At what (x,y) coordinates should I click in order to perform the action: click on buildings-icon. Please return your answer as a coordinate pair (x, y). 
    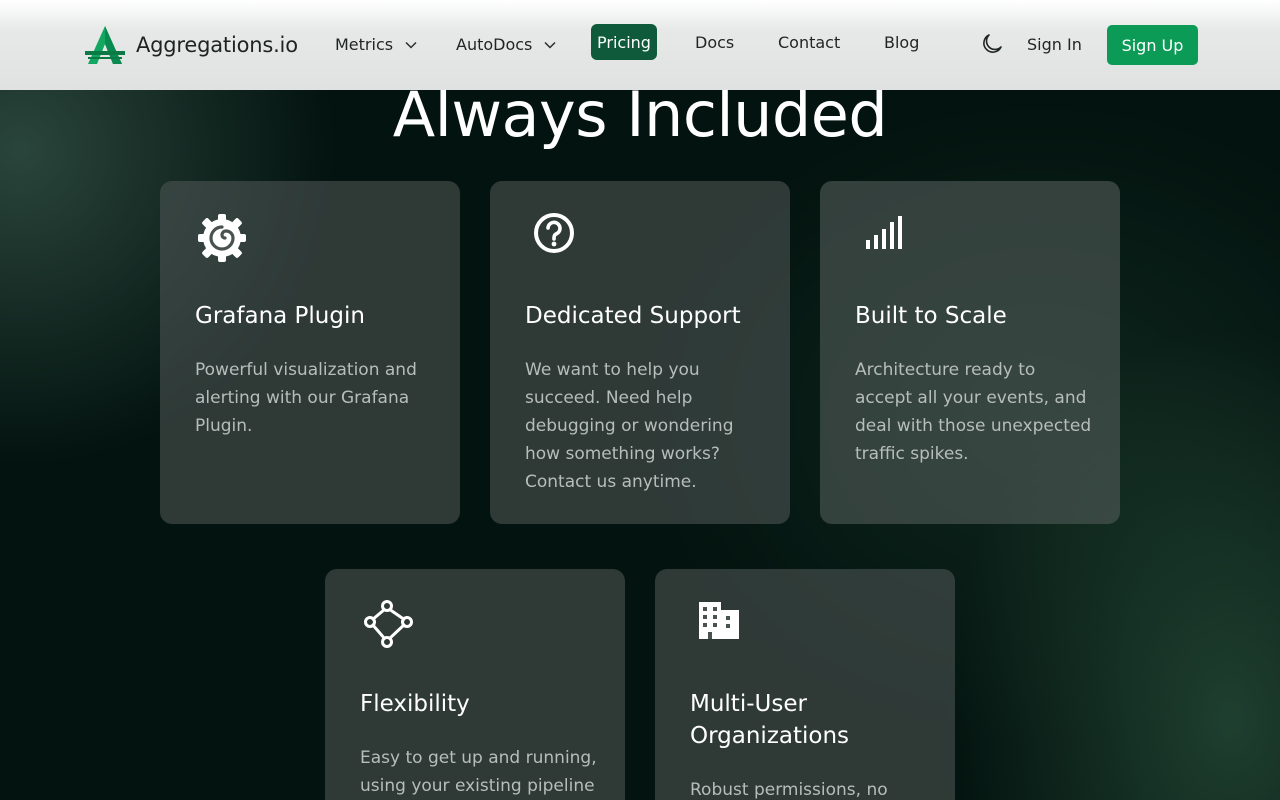
    Looking at the image, I should click on (719, 620).